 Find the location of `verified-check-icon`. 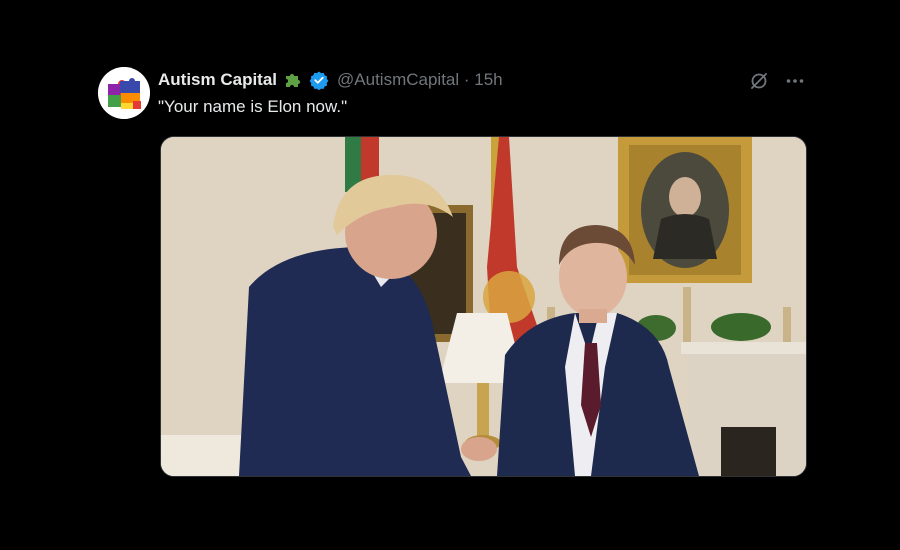

verified-check-icon is located at coordinates (319, 80).